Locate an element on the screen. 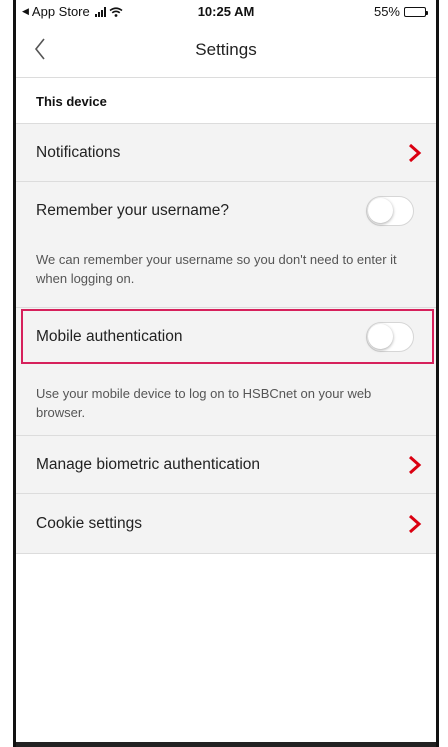 Image resolution: width=448 pixels, height=747 pixels. battery-icon is located at coordinates (416, 11).